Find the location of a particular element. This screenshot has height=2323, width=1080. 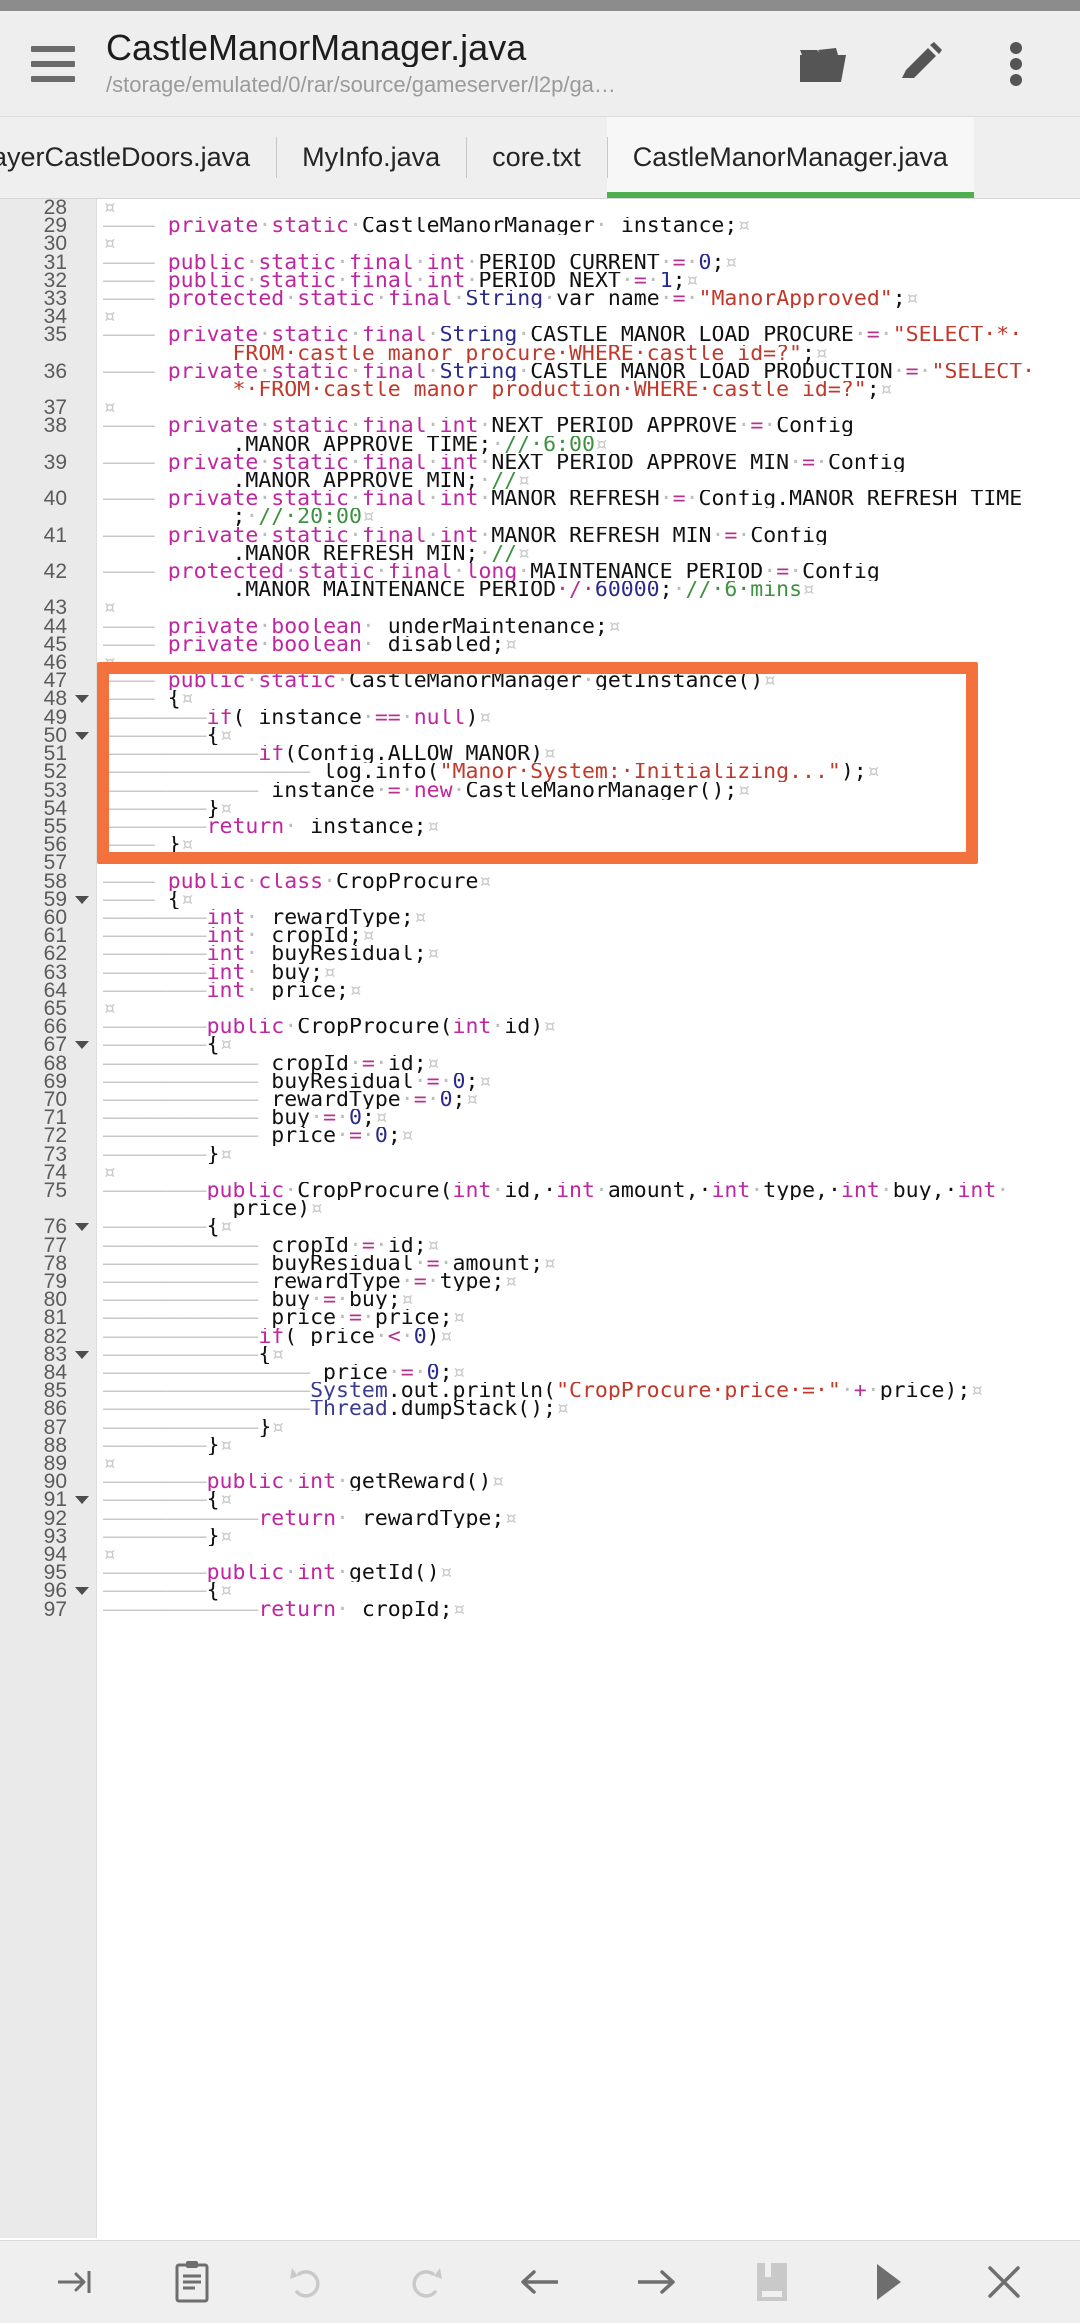

code-line: 80 ————————————_buy·=·buy;¤ is located at coordinates (540, 1299).